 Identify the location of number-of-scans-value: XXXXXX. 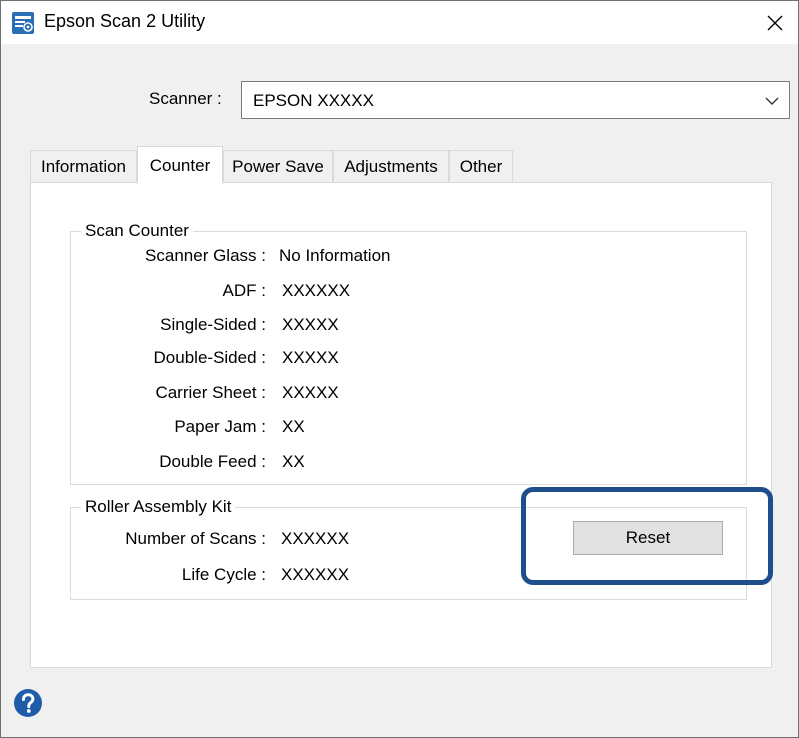
(315, 538).